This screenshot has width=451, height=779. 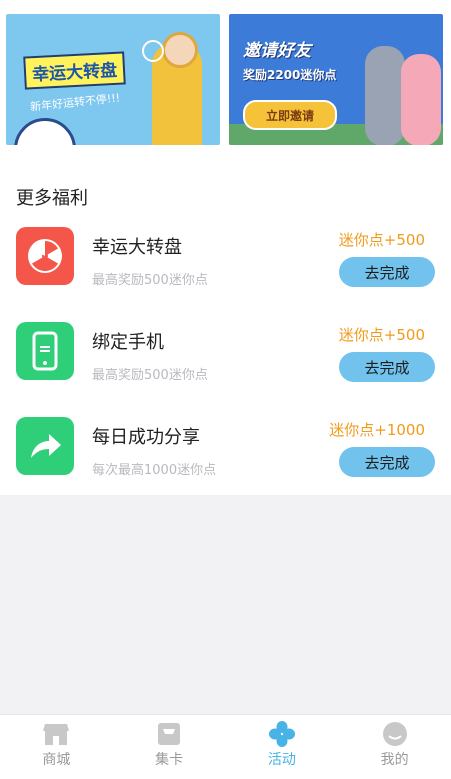 What do you see at coordinates (290, 75) in the screenshot?
I see `banner-right-subtitle: 奖励2200迷你点` at bounding box center [290, 75].